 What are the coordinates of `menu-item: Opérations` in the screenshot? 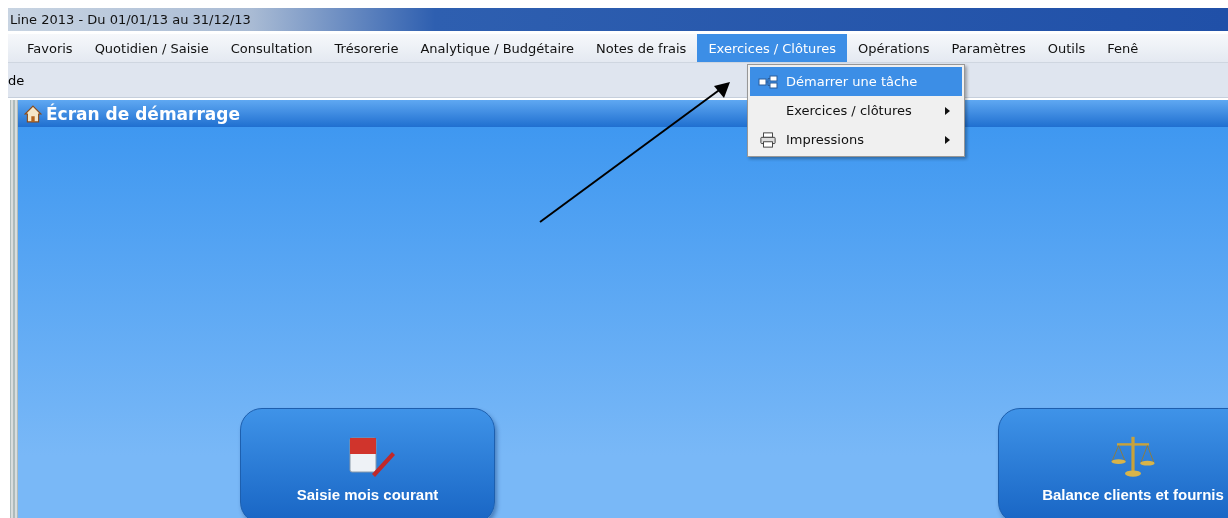 It's located at (894, 48).